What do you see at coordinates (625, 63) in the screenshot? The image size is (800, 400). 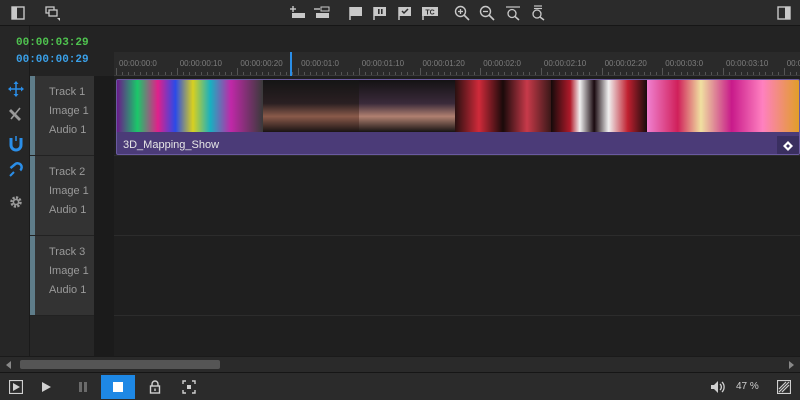 I see `ruler-label: 00:00:02:20` at bounding box center [625, 63].